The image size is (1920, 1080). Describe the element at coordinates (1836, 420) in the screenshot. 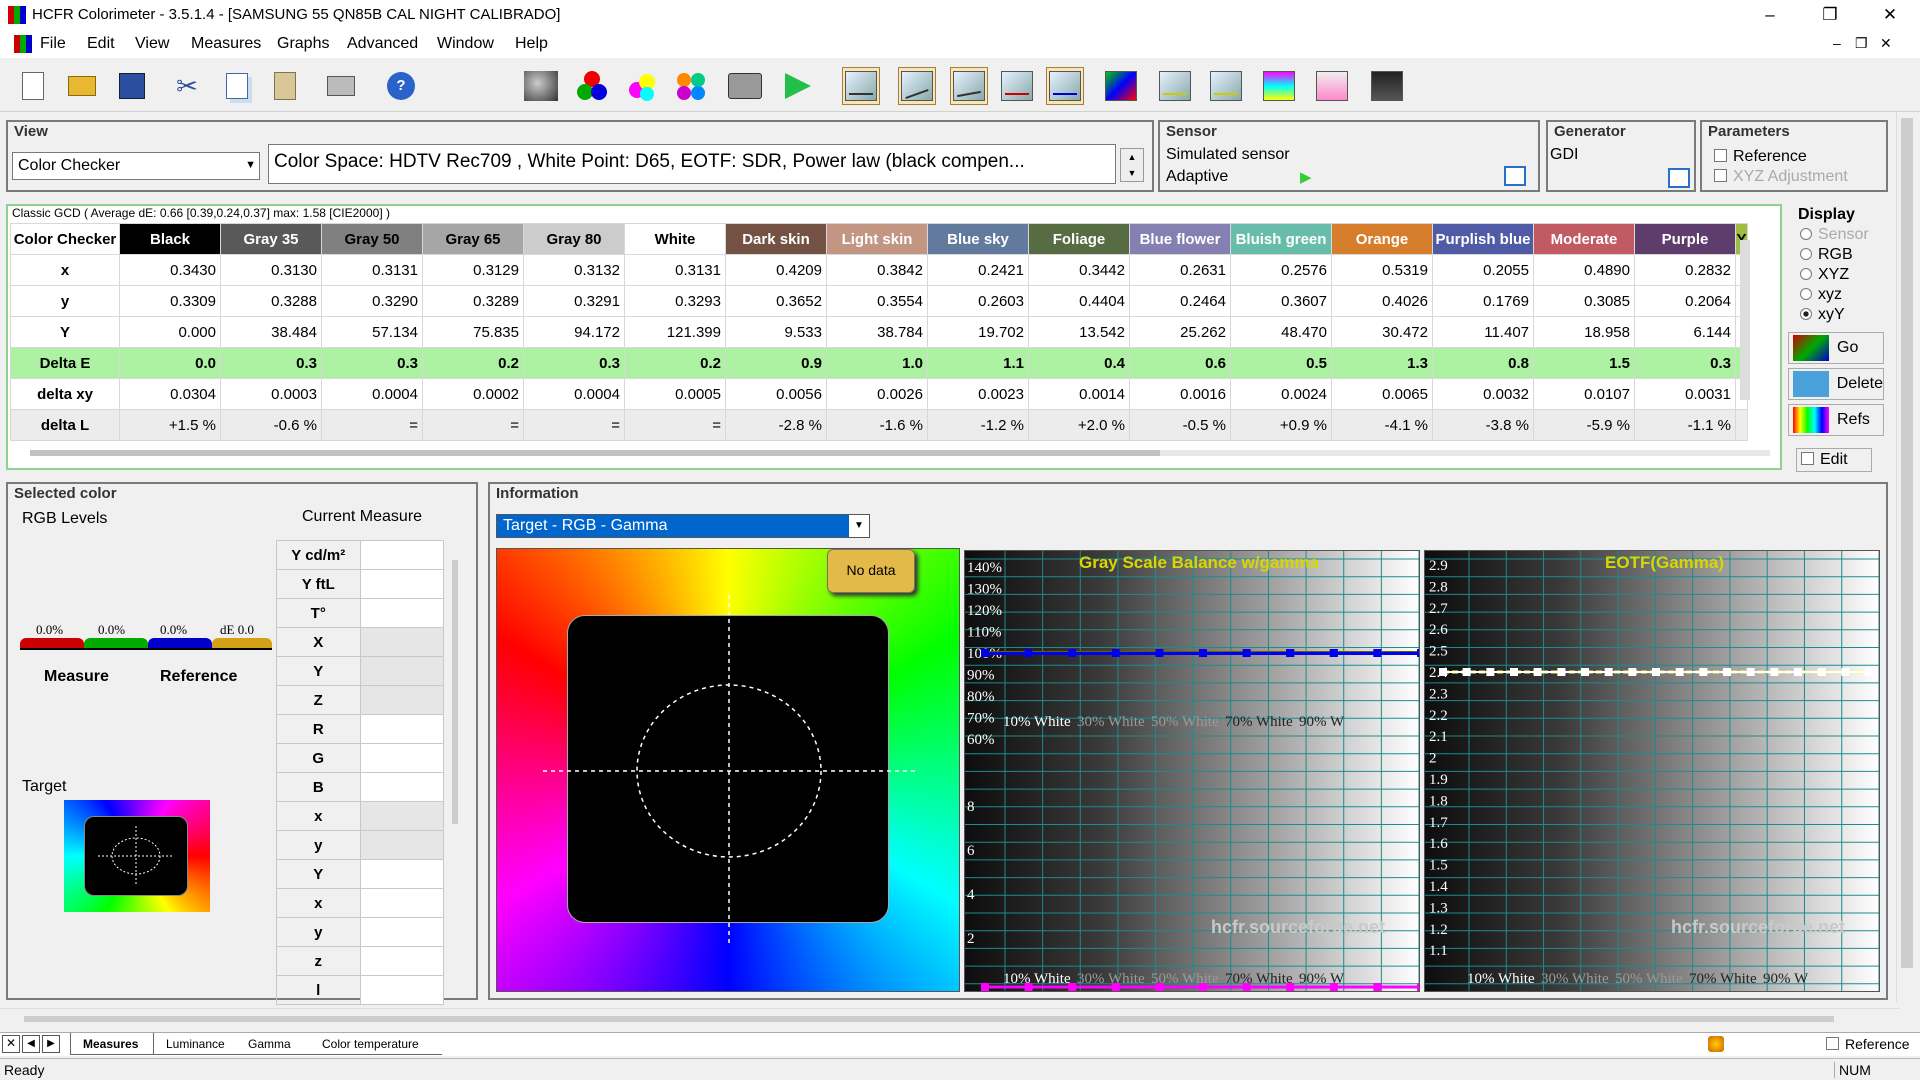

I see `refs-button: Refs` at that location.